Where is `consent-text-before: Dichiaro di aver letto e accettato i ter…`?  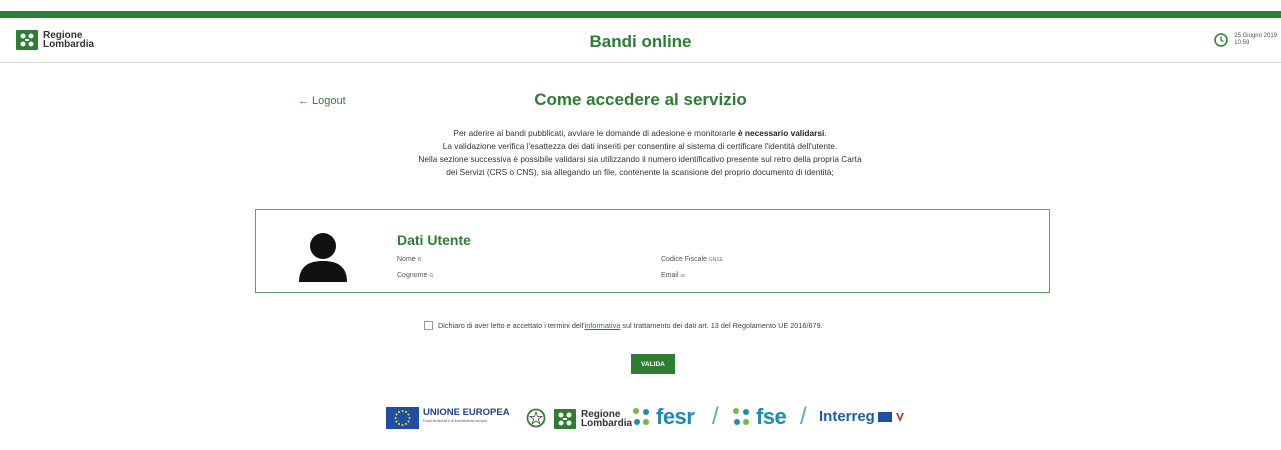
consent-text-before: Dichiaro di aver letto e accettato i ter… is located at coordinates (511, 325).